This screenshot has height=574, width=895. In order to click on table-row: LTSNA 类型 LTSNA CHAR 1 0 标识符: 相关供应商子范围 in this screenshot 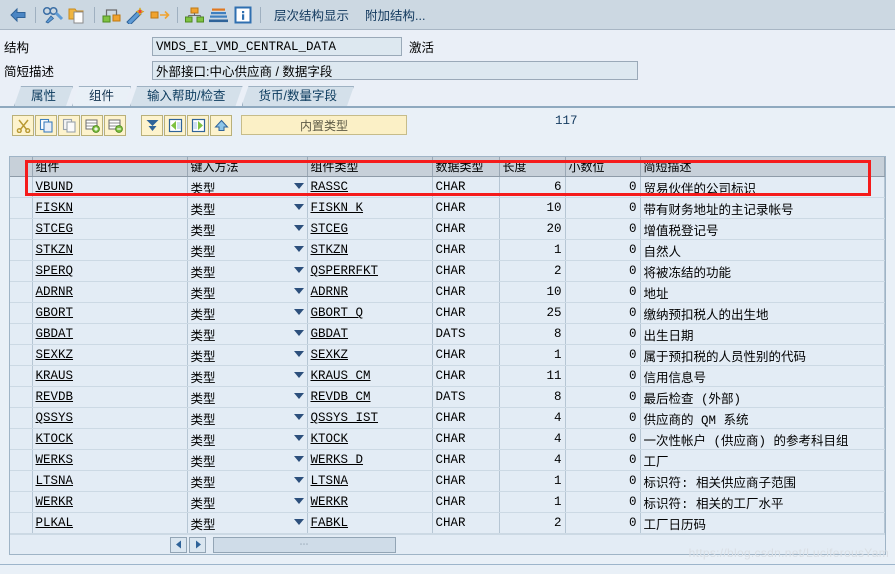, I will do `click(447, 481)`.